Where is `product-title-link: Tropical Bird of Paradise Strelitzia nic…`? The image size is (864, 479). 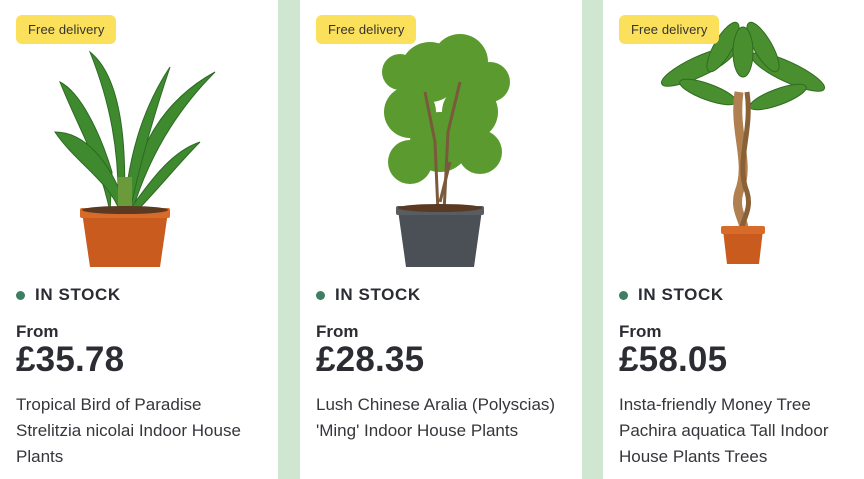 product-title-link: Tropical Bird of Paradise Strelitzia nic… is located at coordinates (141, 431).